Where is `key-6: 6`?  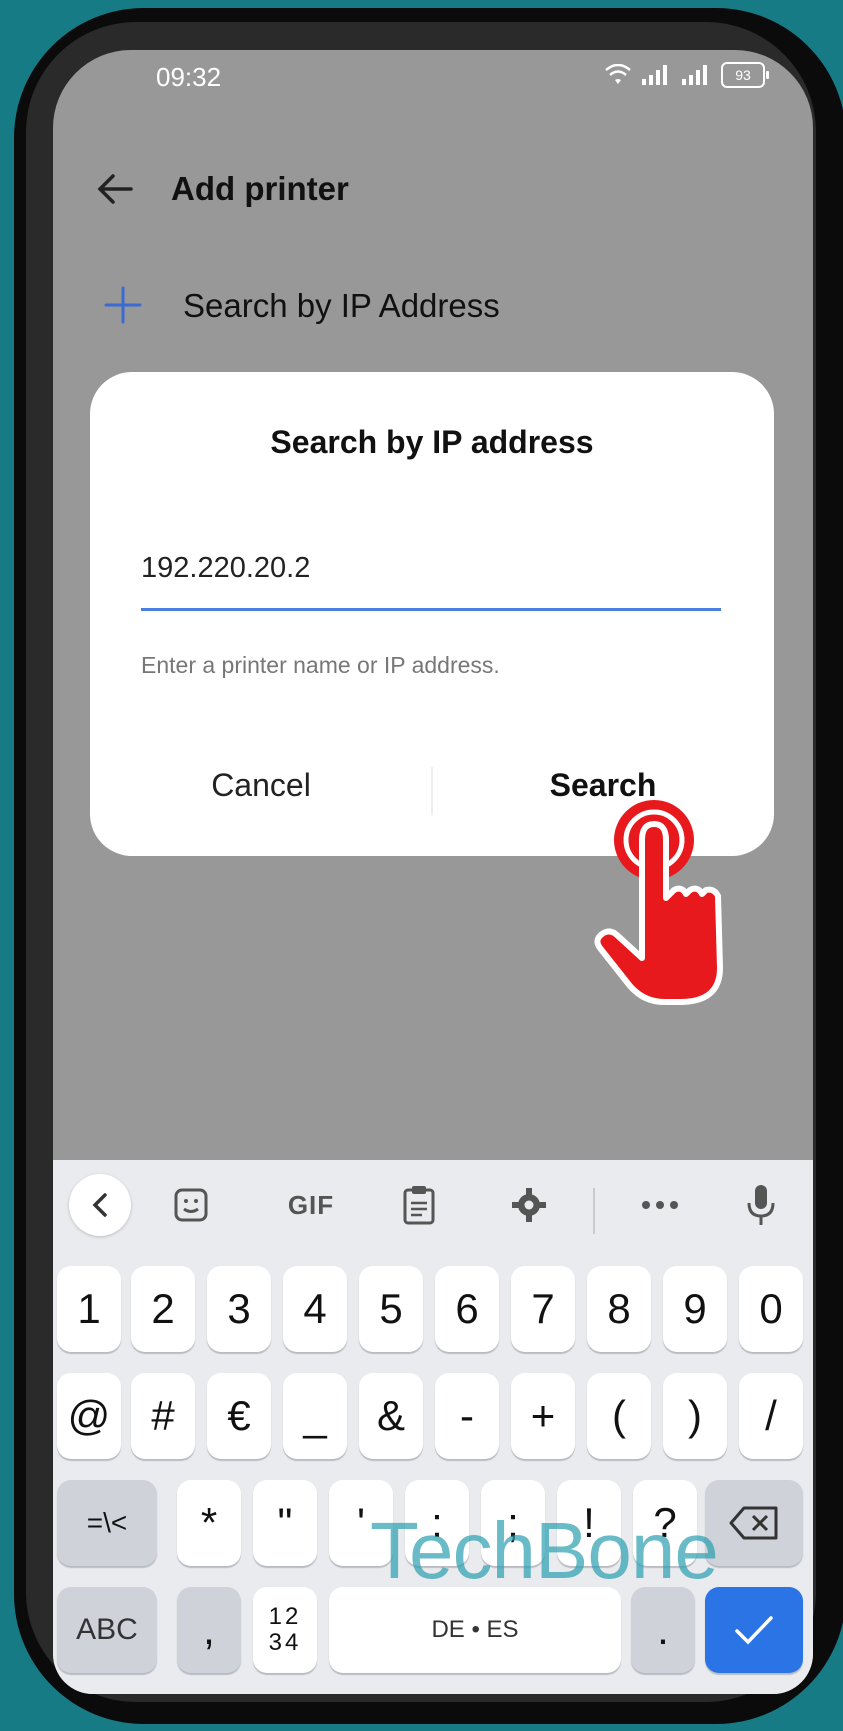 key-6: 6 is located at coordinates (467, 1309).